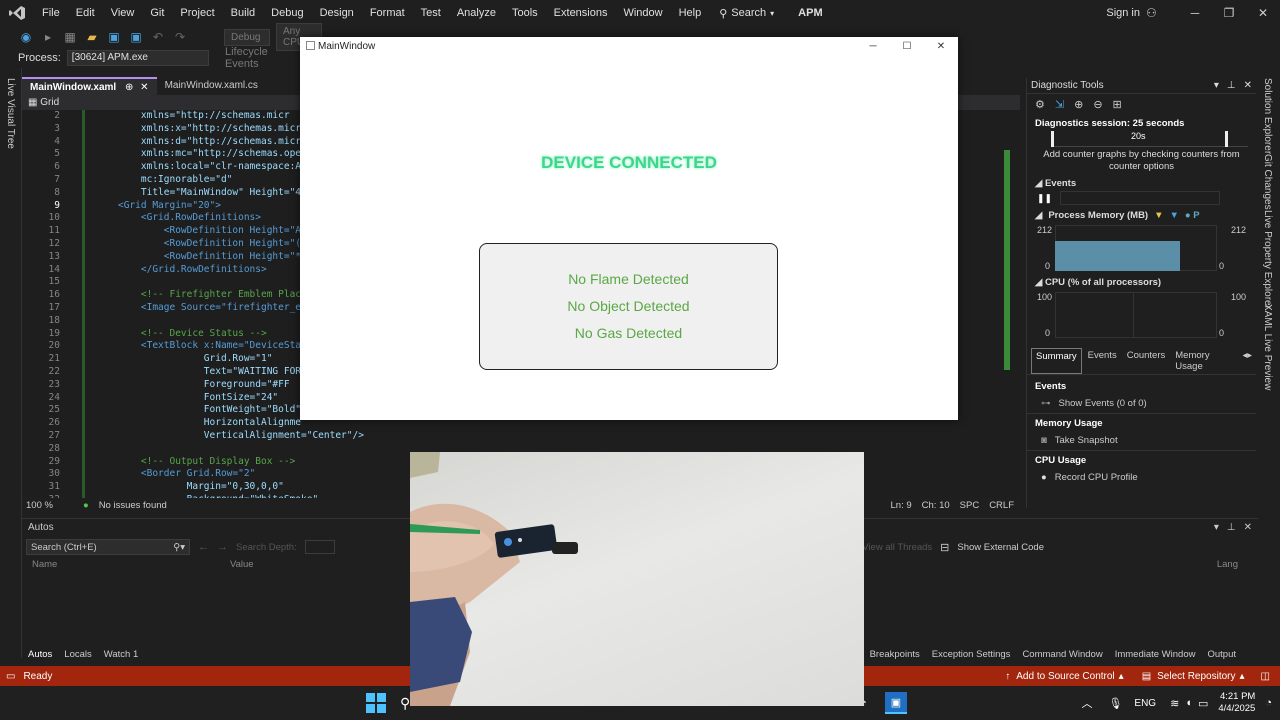 The height and width of the screenshot is (720, 1280). What do you see at coordinates (1059, 104) in the screenshot?
I see `export-icon: ⇲` at bounding box center [1059, 104].